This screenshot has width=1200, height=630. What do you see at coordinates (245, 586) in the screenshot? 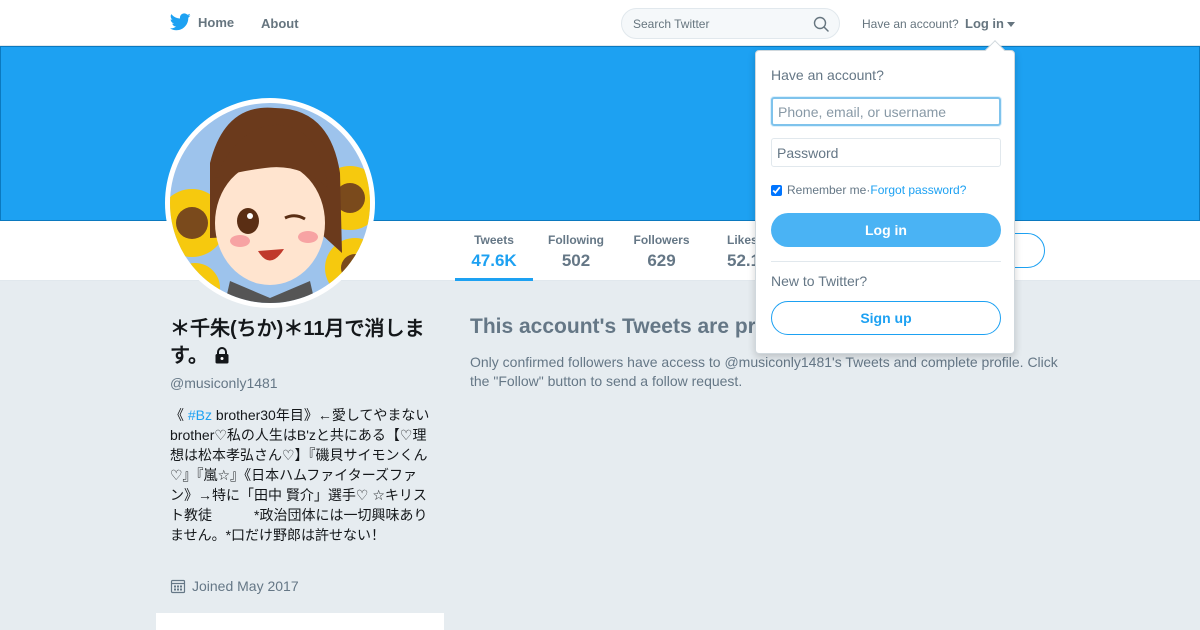
I see `joined-date-text: Joined May 2017` at bounding box center [245, 586].